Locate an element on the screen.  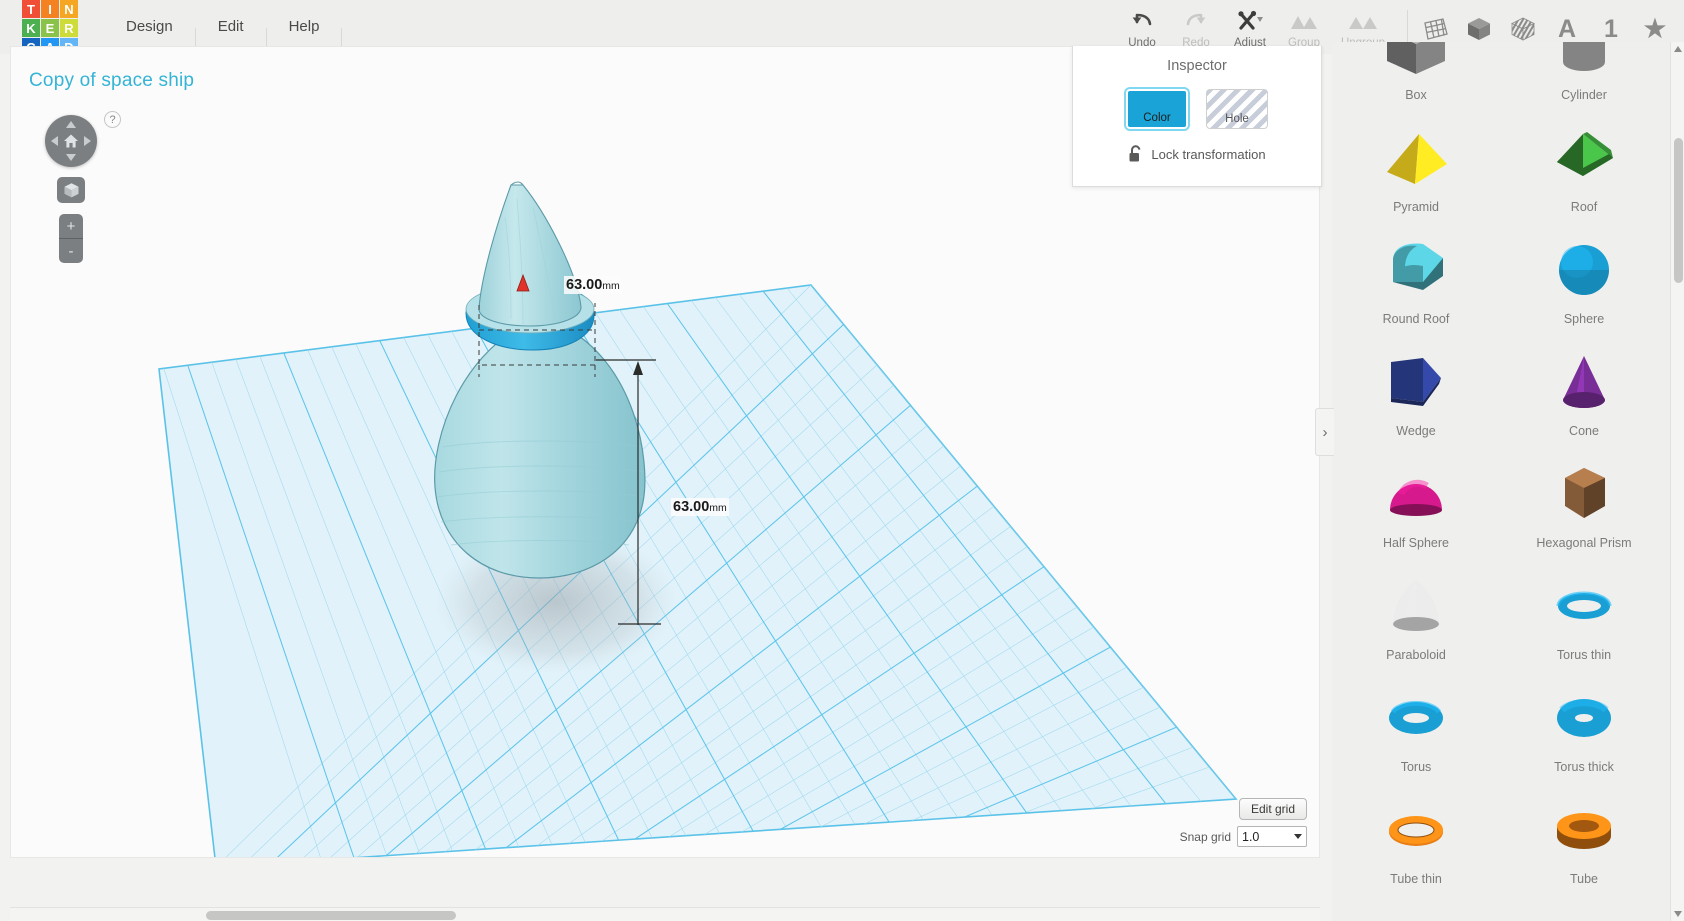
shape-item-wedge: Wedge is located at coordinates (1416, 388).